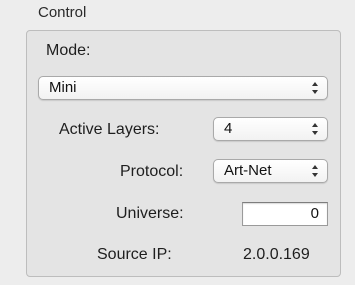 This screenshot has height=285, width=355. I want to click on protocol-label: Protocol:, so click(152, 171).